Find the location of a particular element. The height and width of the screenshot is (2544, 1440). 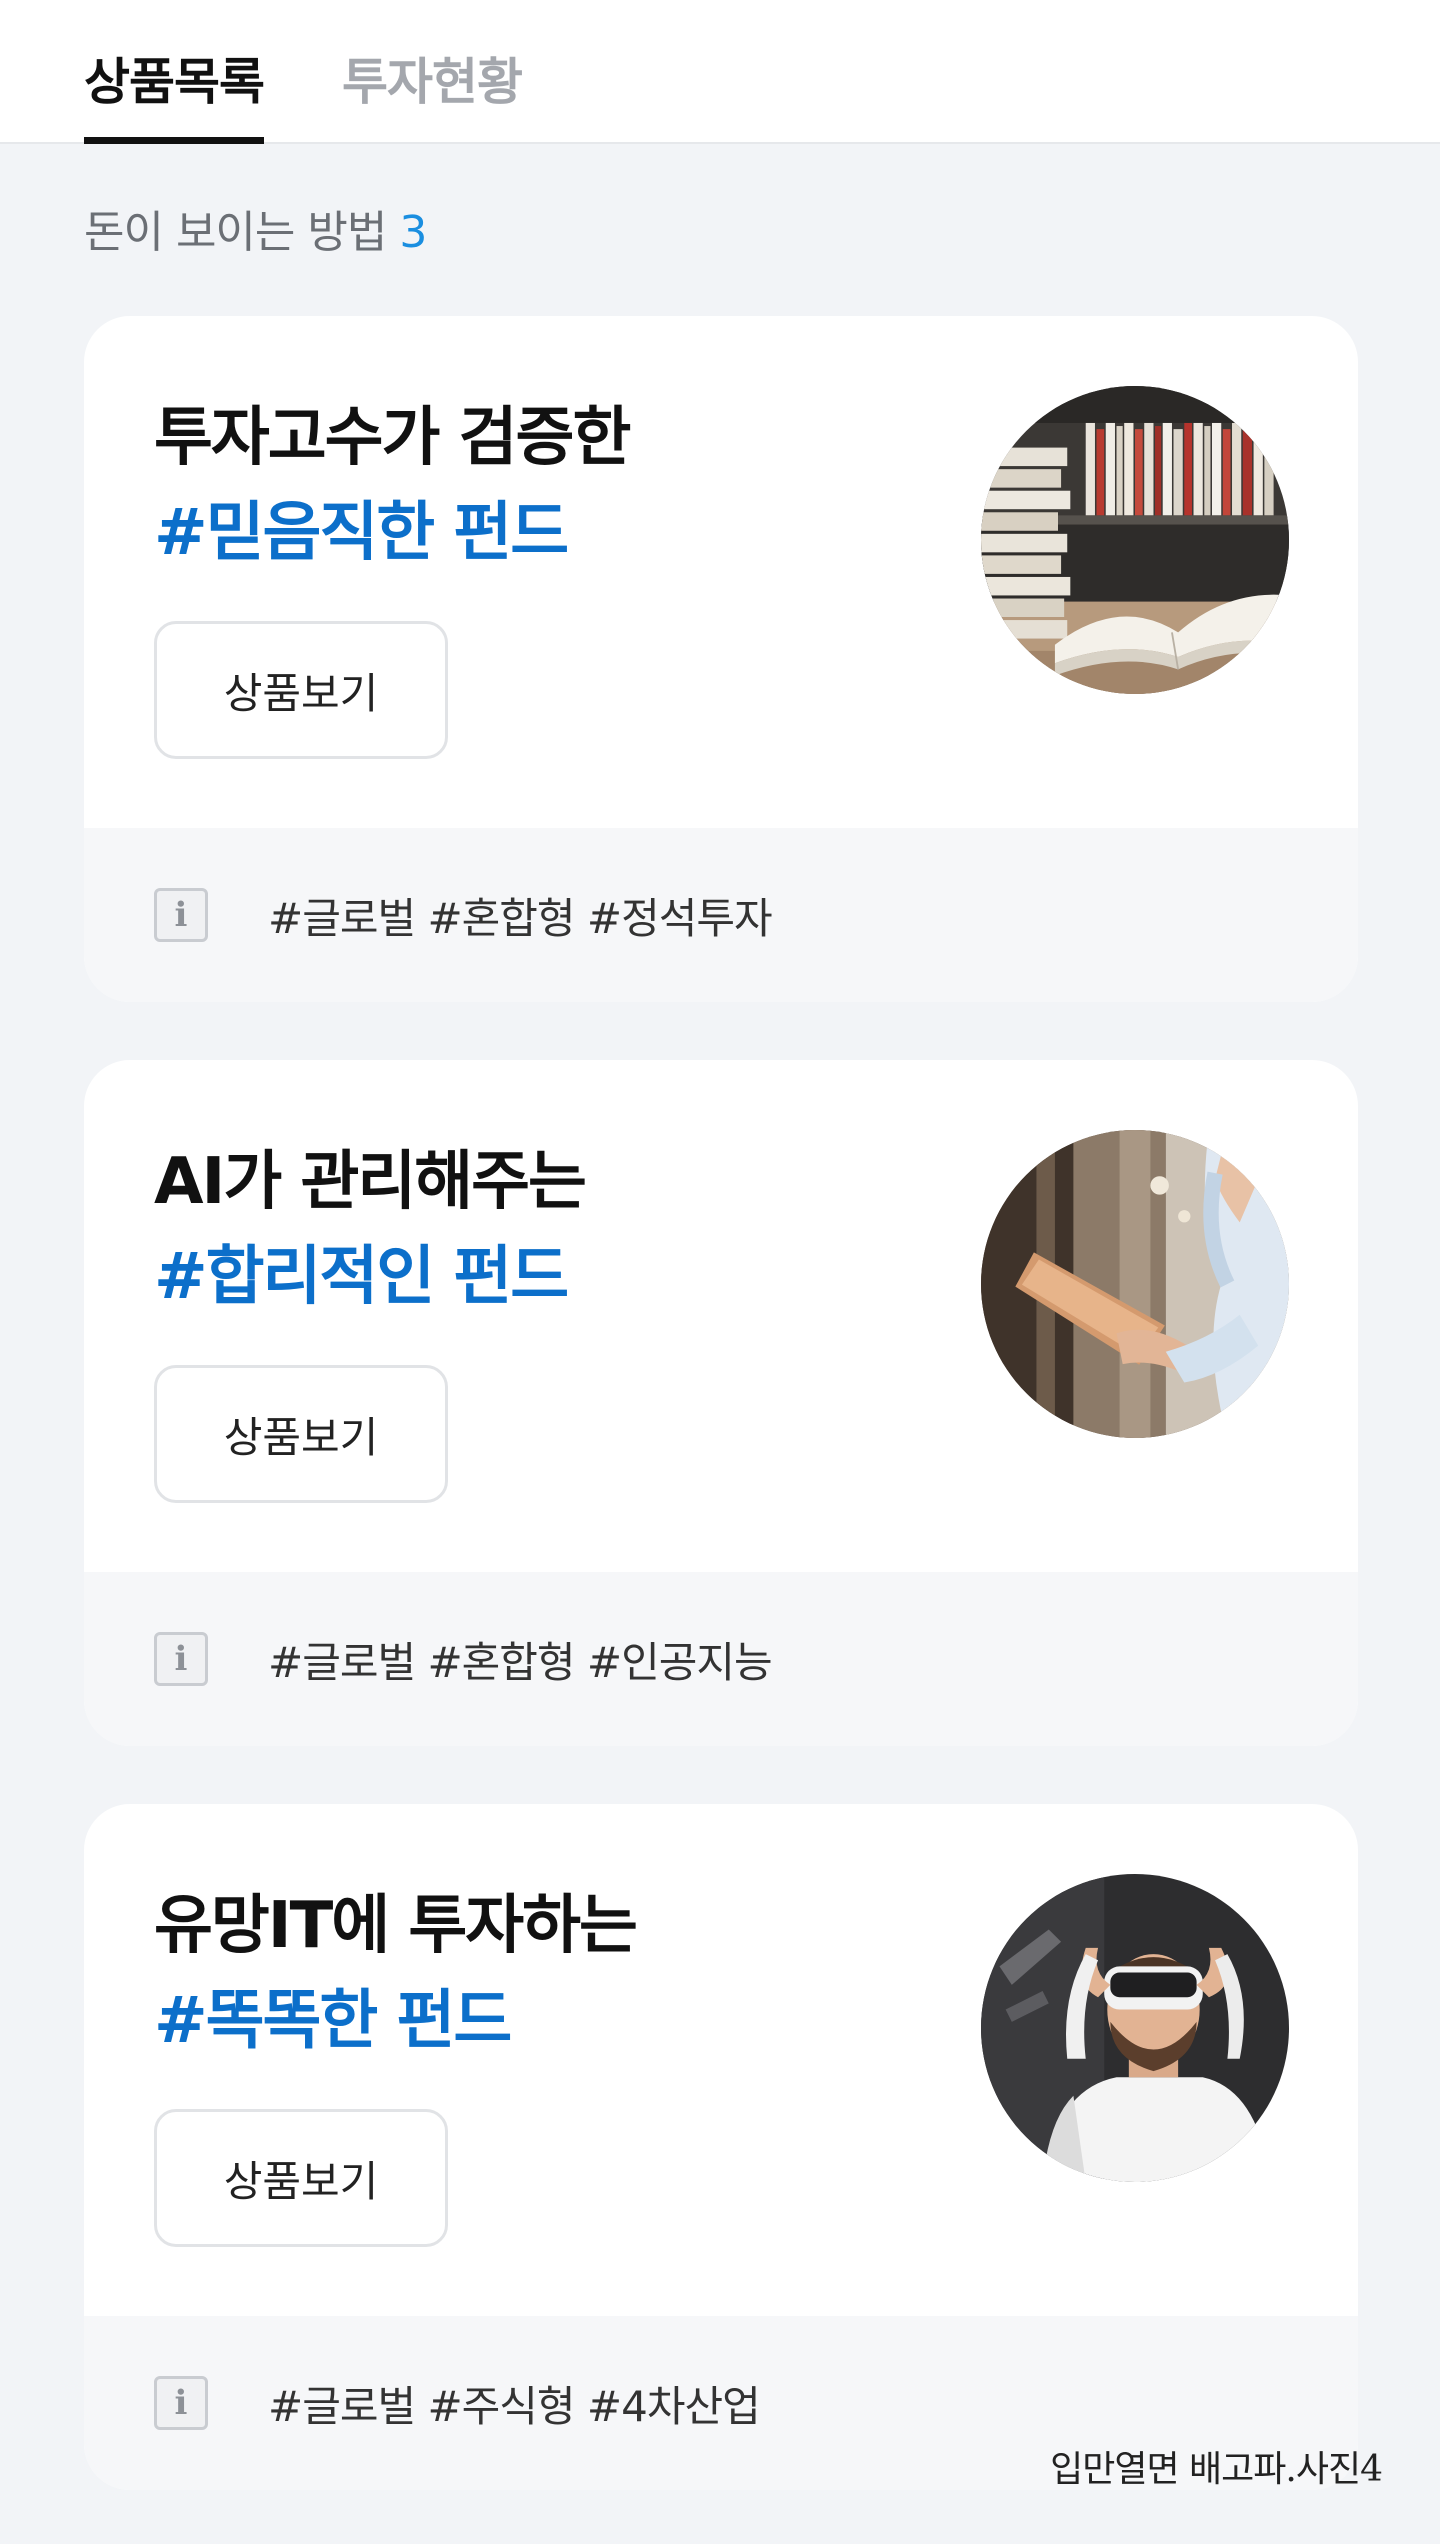

vr-headset-photo is located at coordinates (1135, 2028).